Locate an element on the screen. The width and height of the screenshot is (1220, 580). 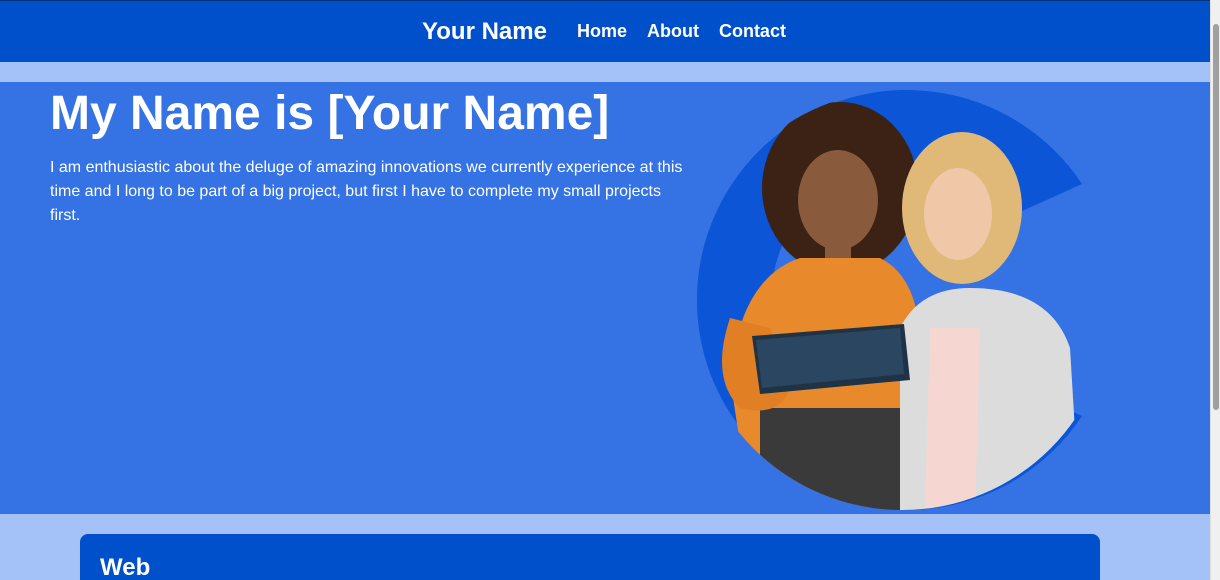
vertical-scrollbar is located at coordinates (1215, 290).